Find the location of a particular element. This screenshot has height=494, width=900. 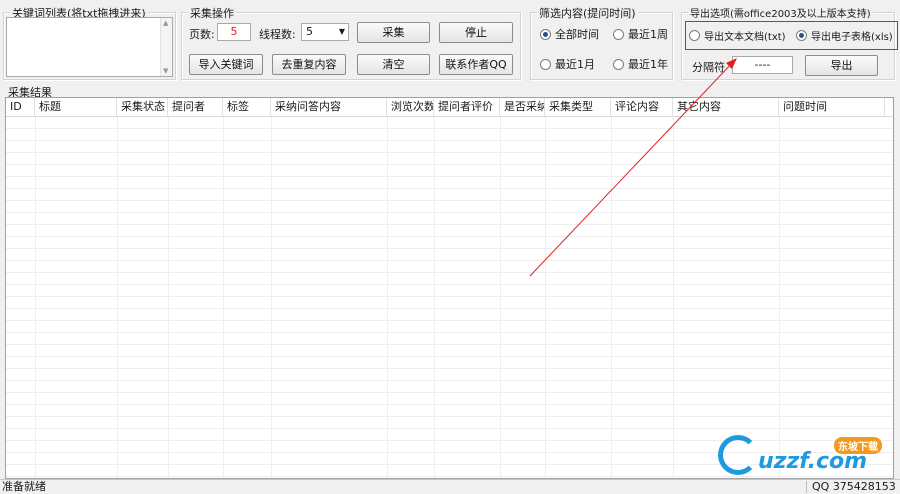

uzzf-watermark-logo: 东坡下载 uzzf.com is located at coordinates (804, 455).